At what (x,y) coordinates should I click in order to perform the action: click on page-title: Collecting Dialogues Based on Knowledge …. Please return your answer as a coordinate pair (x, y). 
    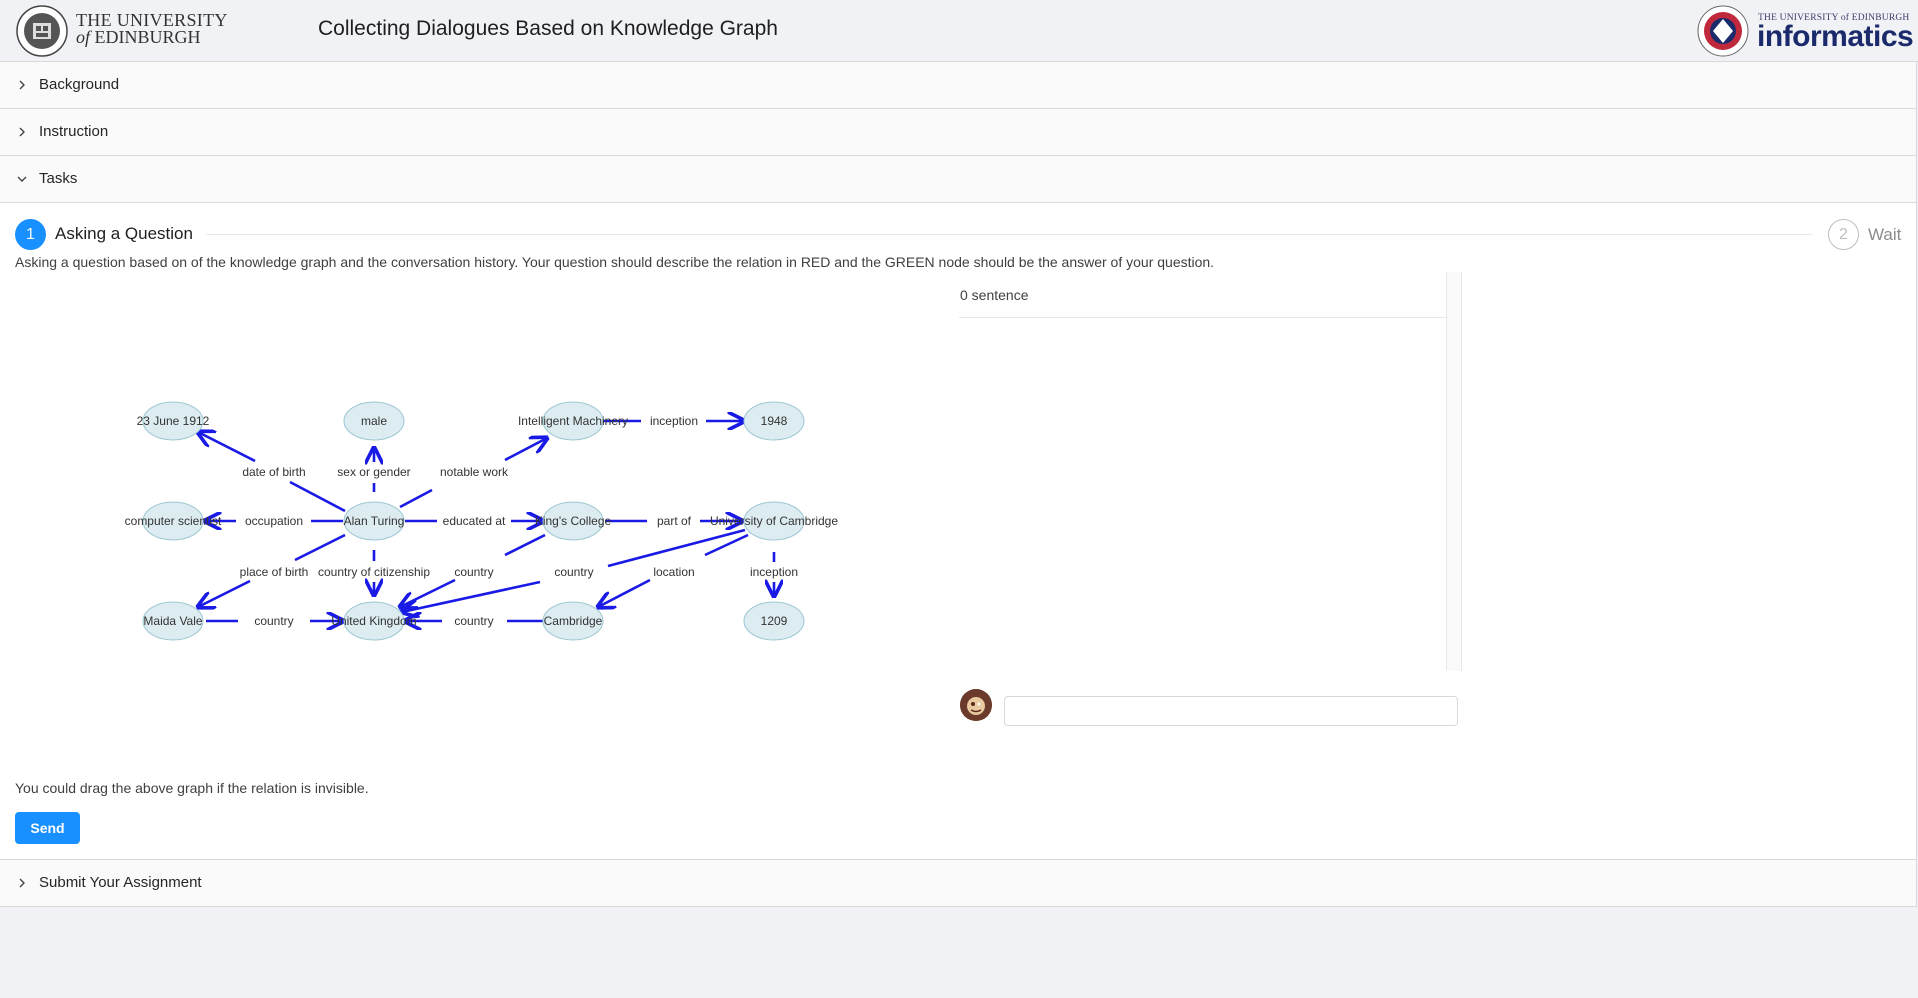
    Looking at the image, I should click on (548, 28).